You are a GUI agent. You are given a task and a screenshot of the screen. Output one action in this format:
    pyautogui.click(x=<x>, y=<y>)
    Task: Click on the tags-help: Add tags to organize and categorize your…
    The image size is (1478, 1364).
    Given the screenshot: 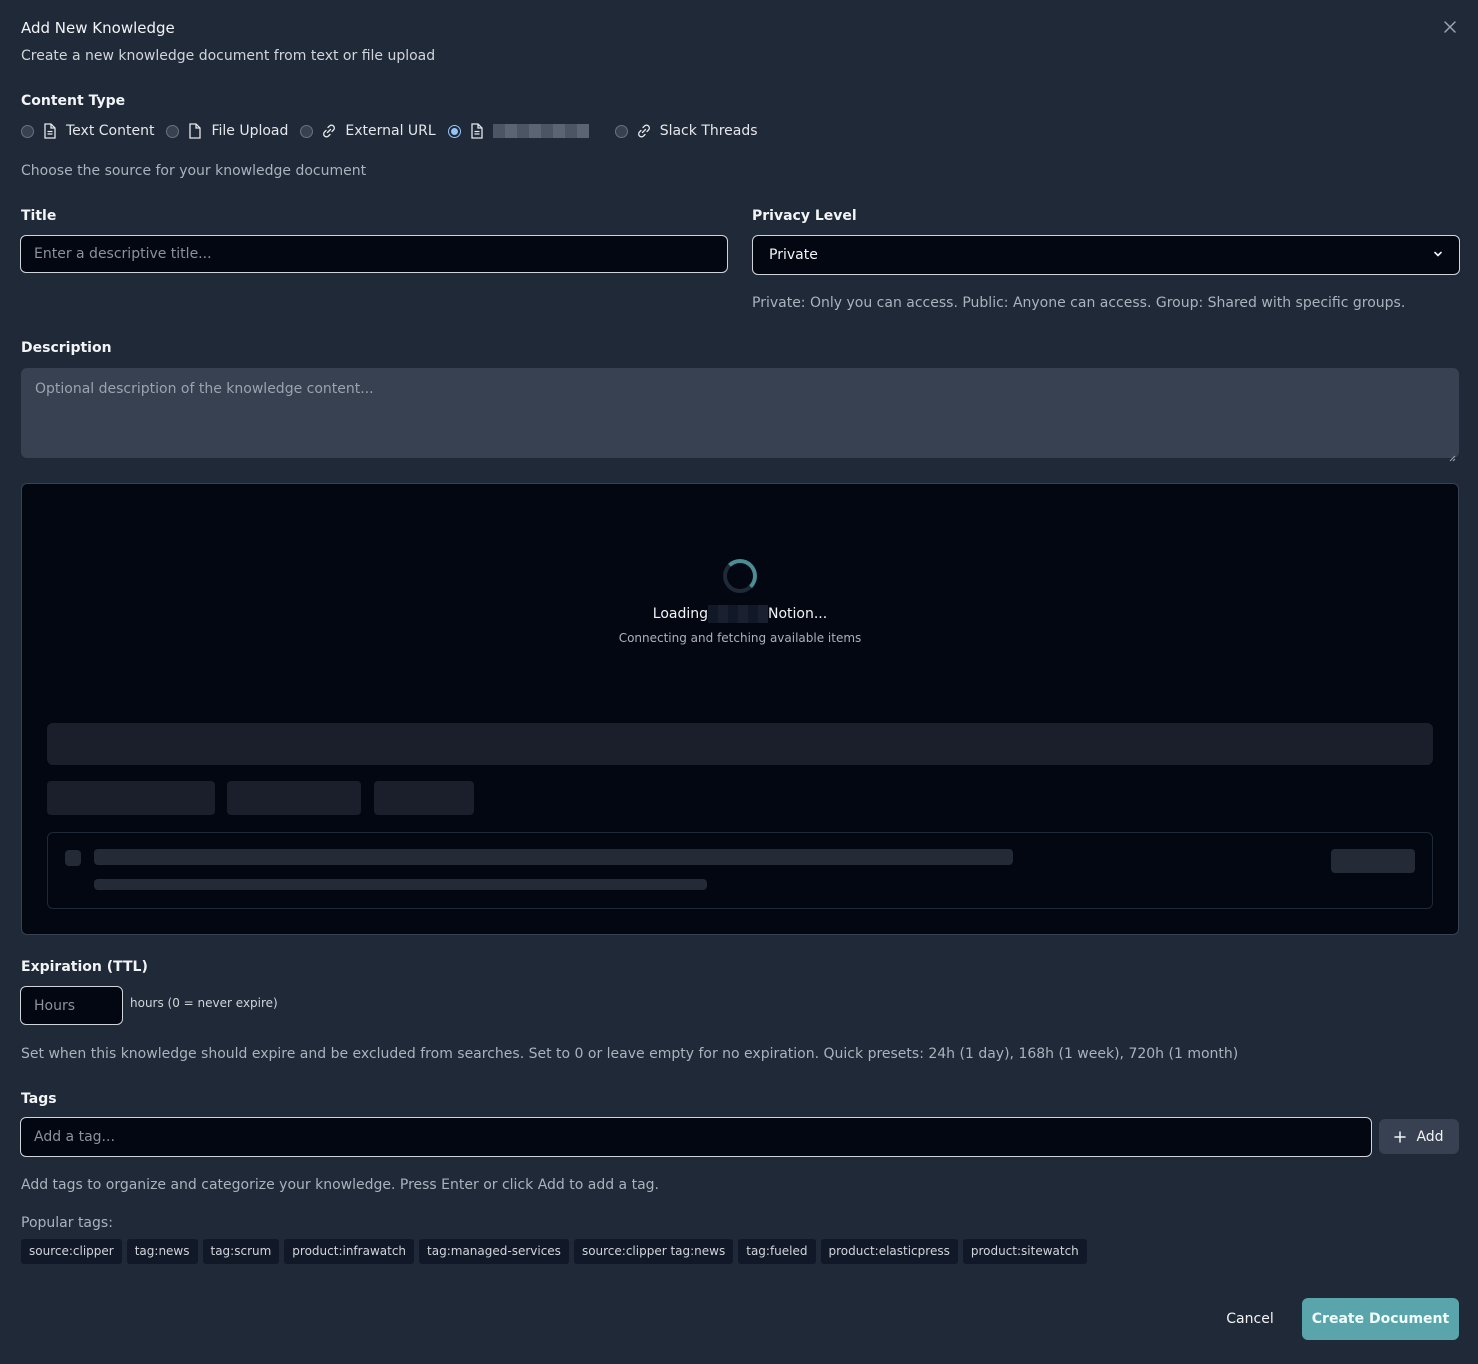 What is the action you would take?
    pyautogui.click(x=340, y=1185)
    